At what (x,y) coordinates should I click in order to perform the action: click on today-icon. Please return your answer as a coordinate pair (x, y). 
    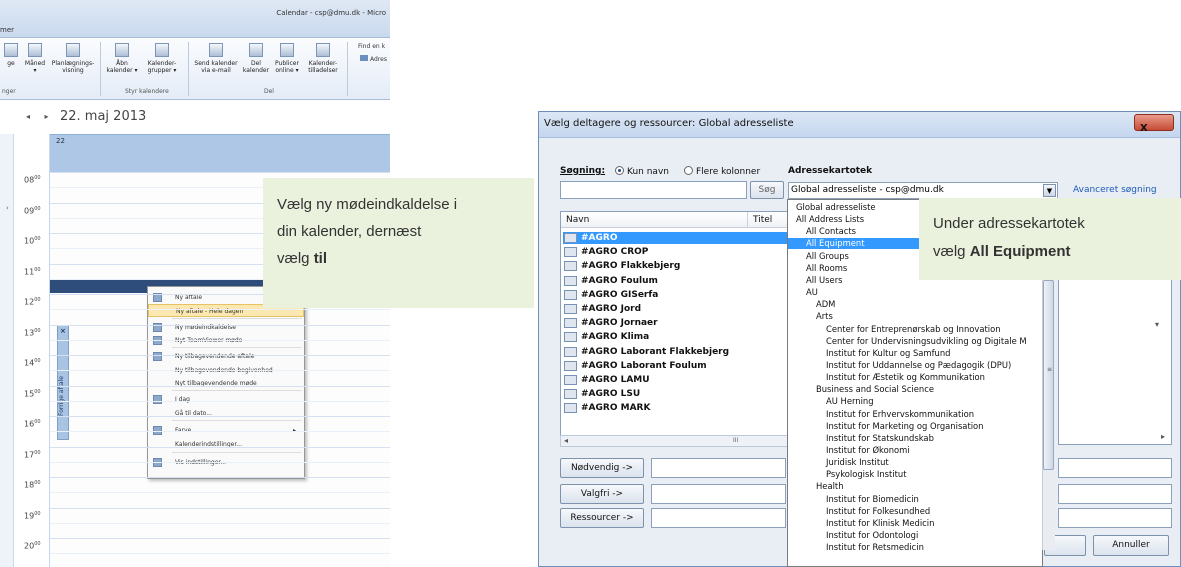
    Looking at the image, I should click on (157, 399).